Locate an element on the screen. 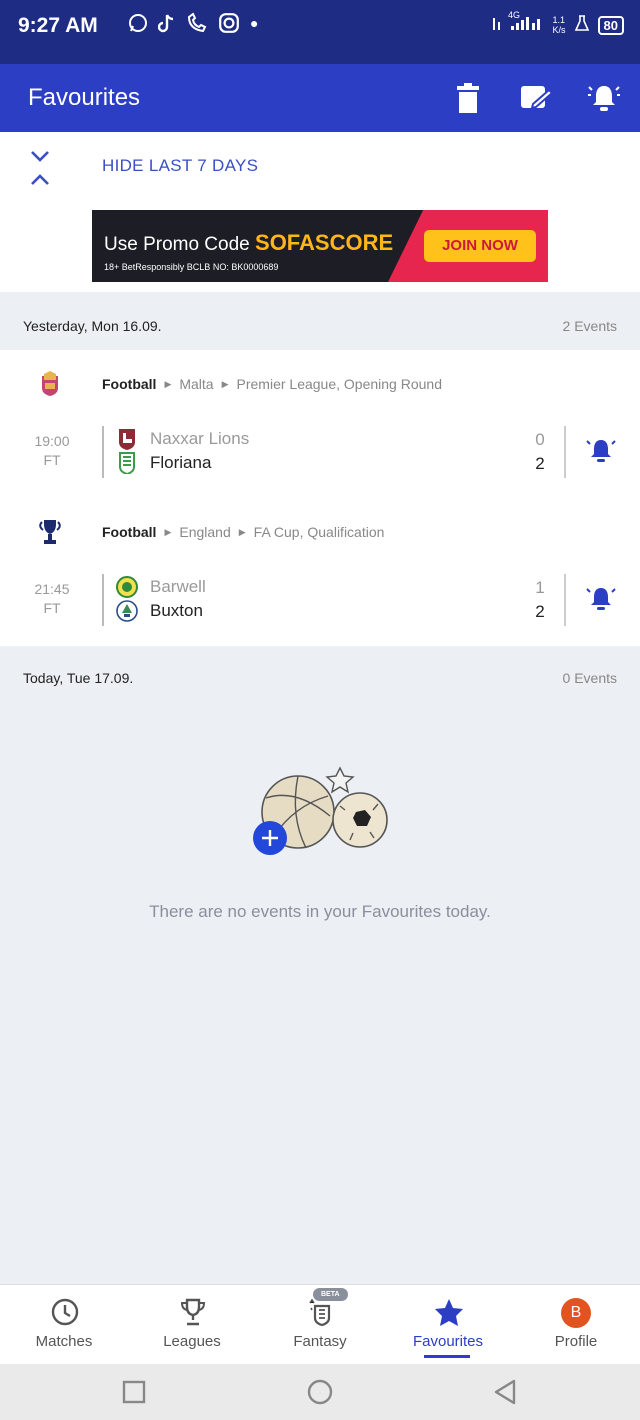  fantasy-icon is located at coordinates (320, 1312).